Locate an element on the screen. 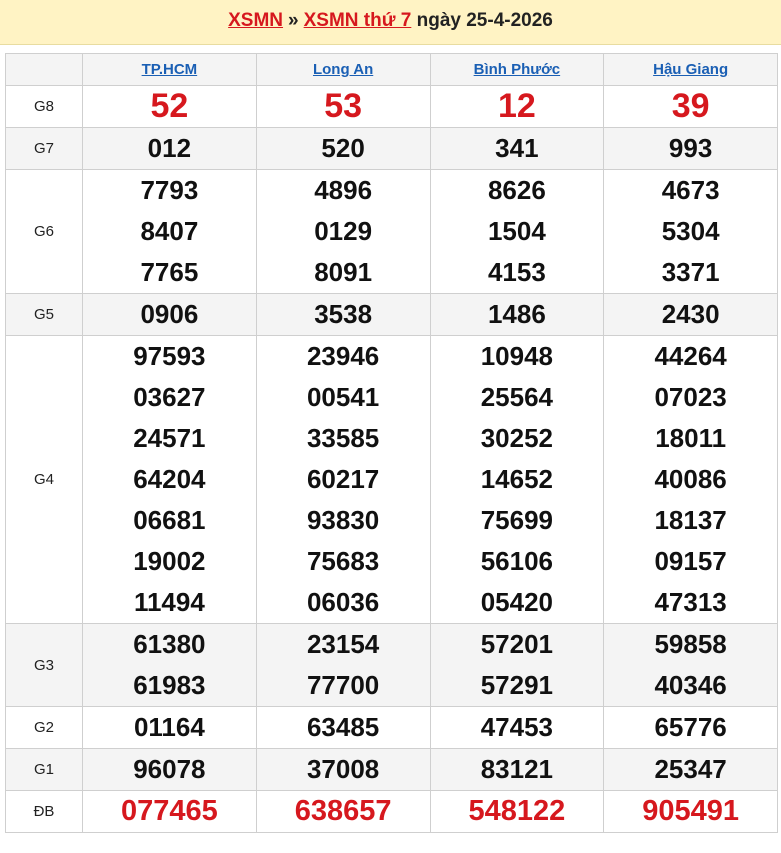 This screenshot has height=853, width=781. result-number: 23154 is located at coordinates (343, 644).